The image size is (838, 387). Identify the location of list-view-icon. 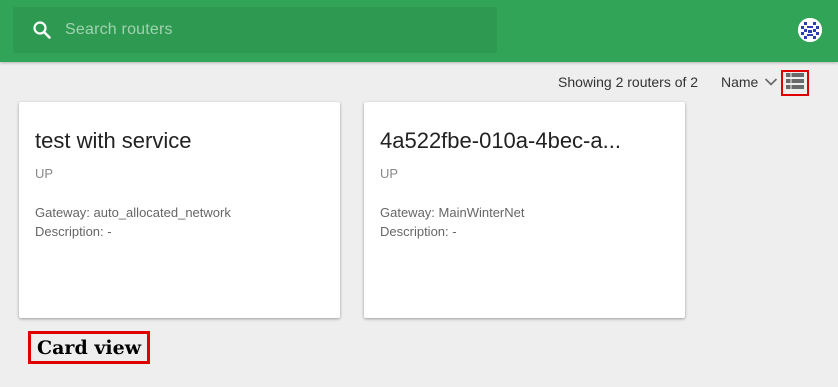
(795, 83).